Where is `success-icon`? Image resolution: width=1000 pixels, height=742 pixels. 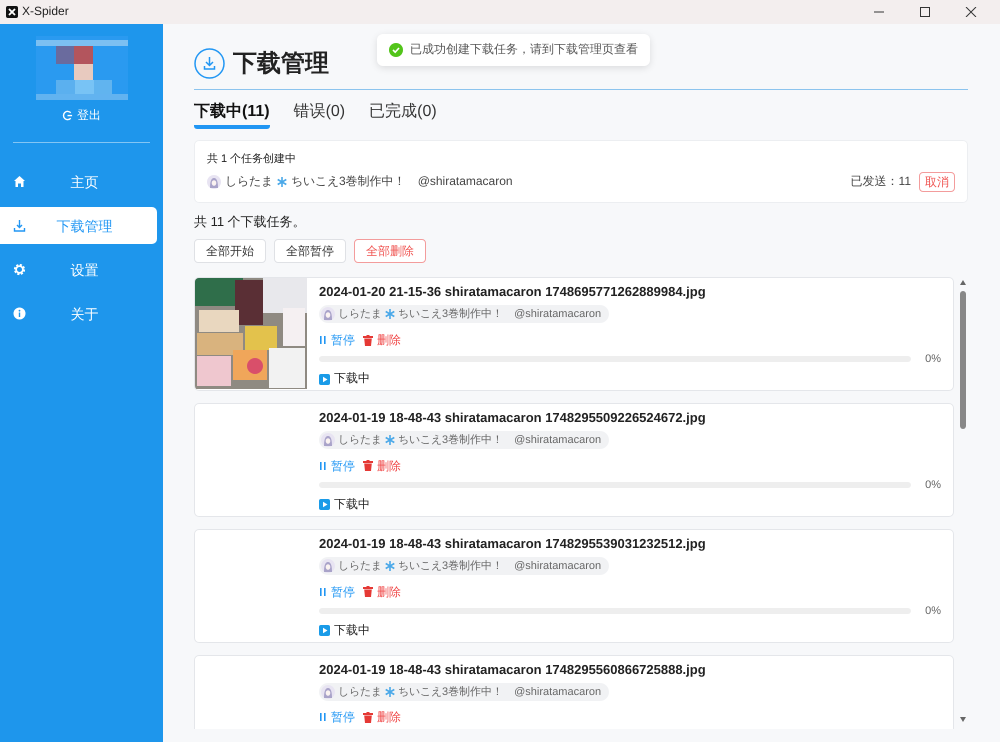 success-icon is located at coordinates (396, 49).